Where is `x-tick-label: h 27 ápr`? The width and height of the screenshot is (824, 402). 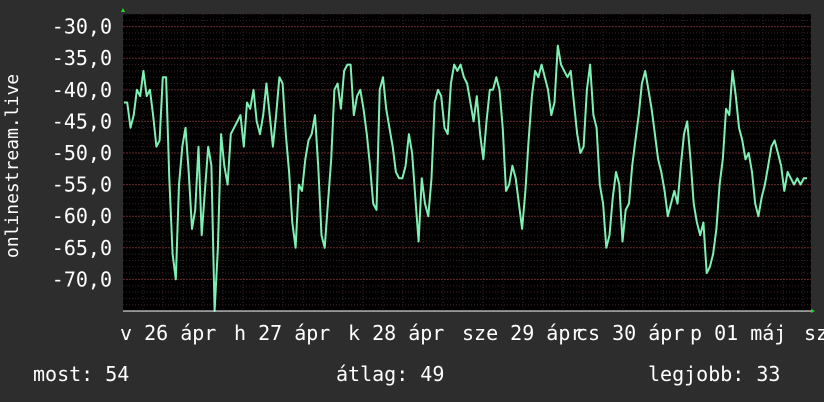
x-tick-label: h 27 ápr is located at coordinates (282, 333).